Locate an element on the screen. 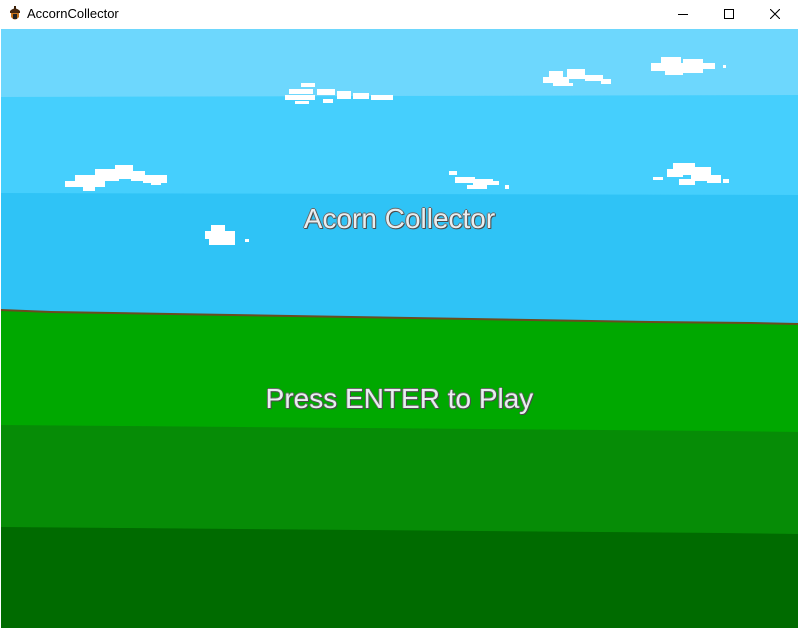  maximize-icon is located at coordinates (729, 14).